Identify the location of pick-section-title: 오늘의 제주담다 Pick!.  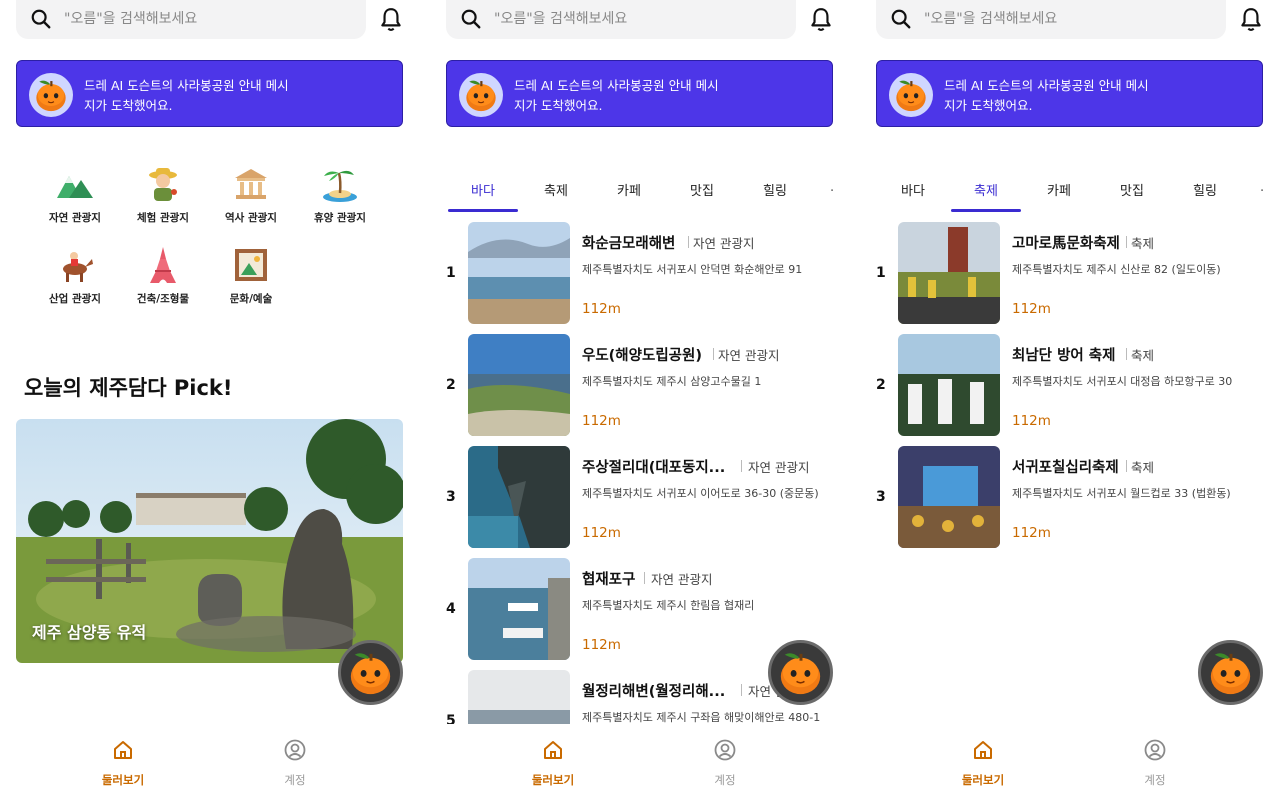
(128, 388).